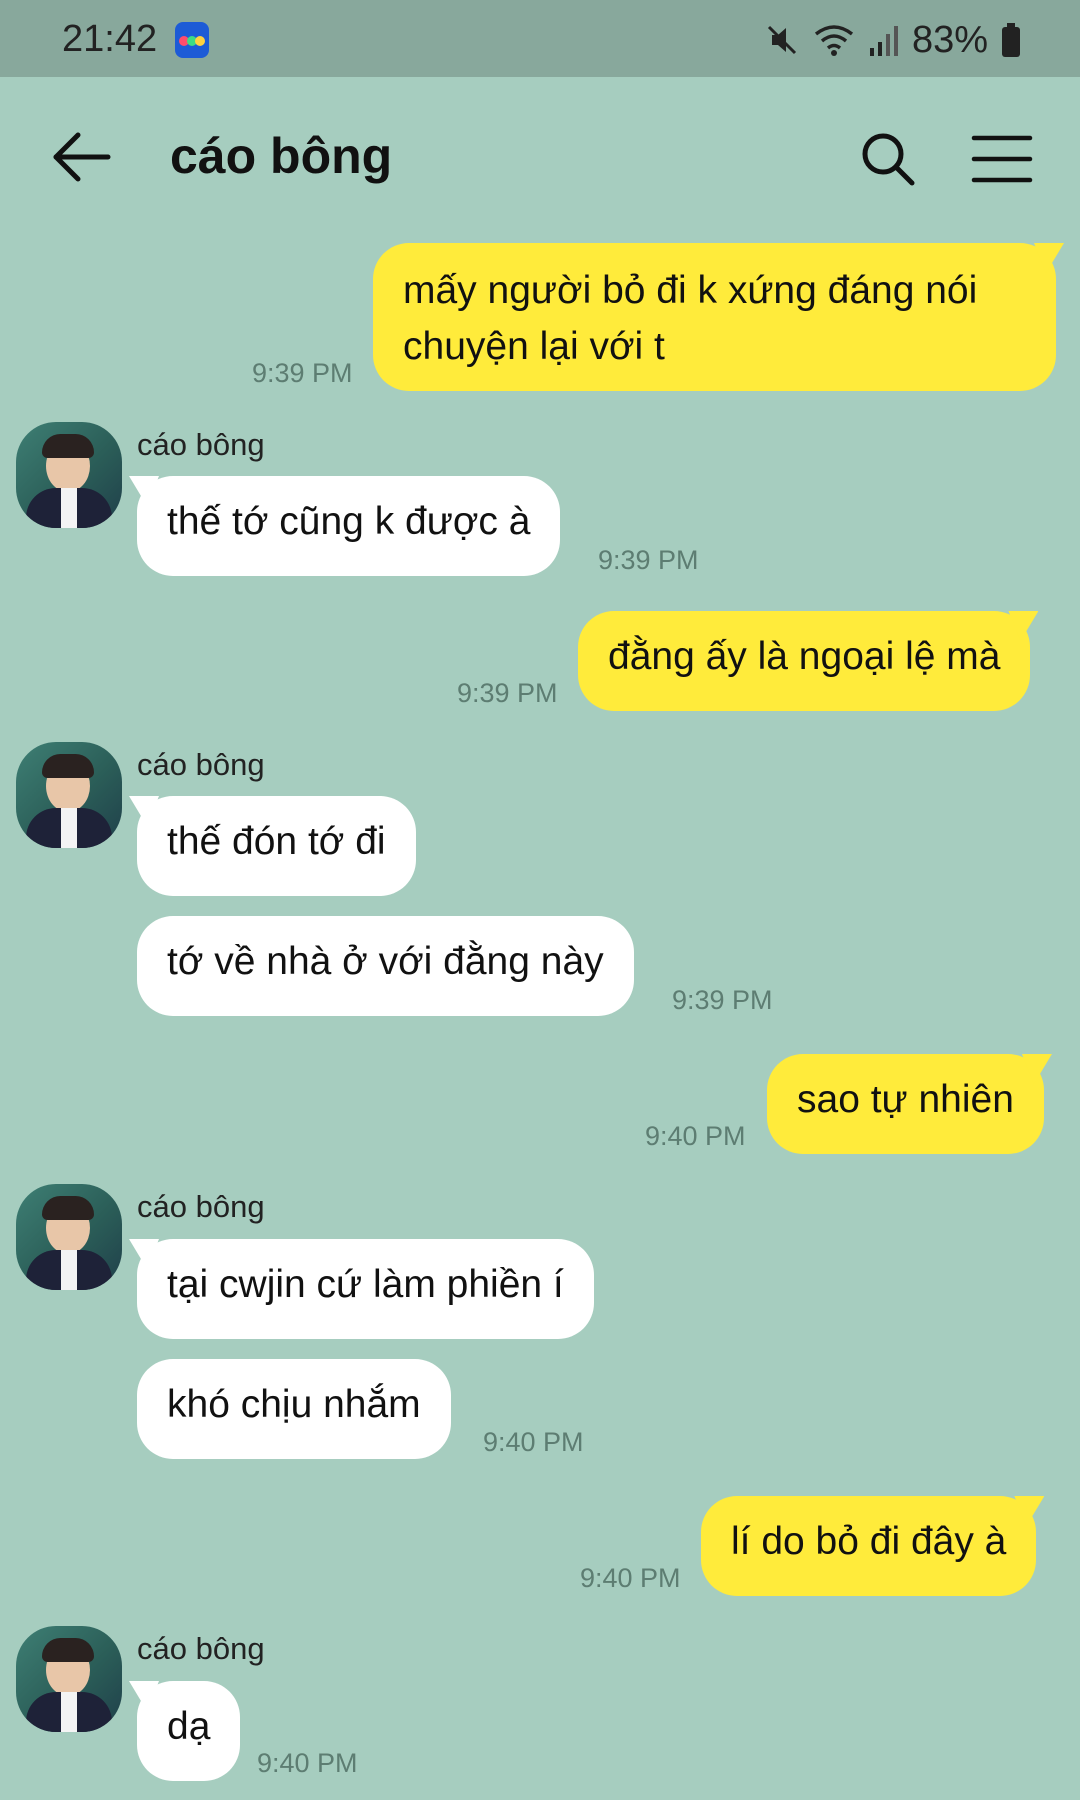  Describe the element at coordinates (349, 521) in the screenshot. I see `message-text: thế tớ cũng k được à` at that location.